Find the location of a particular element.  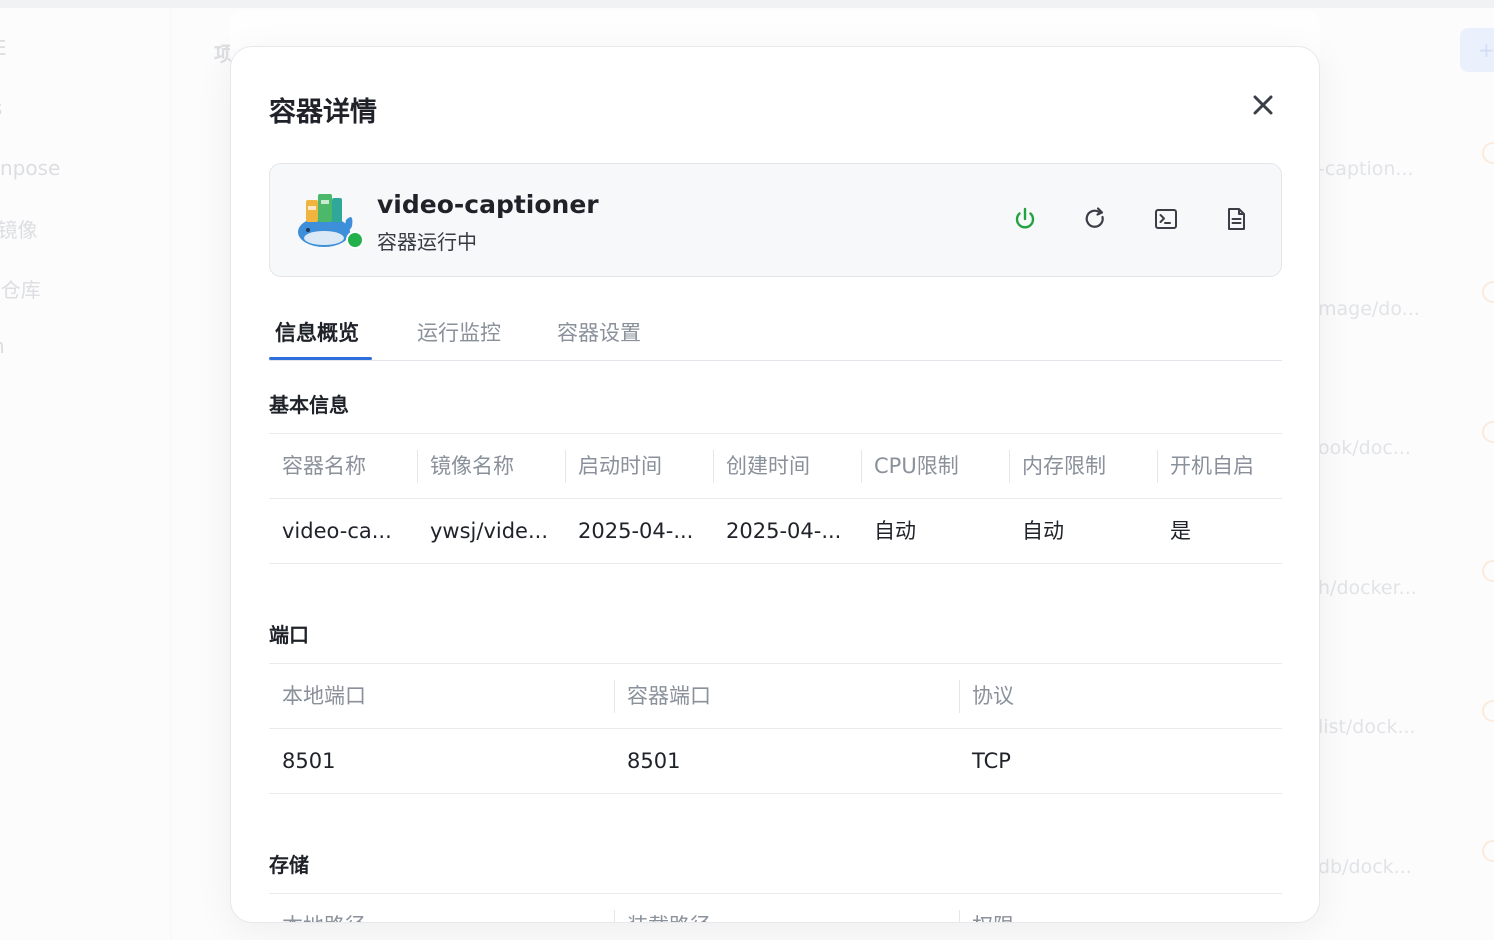

table-header: 本地路径 装载路径 权限 is located at coordinates (775, 908).